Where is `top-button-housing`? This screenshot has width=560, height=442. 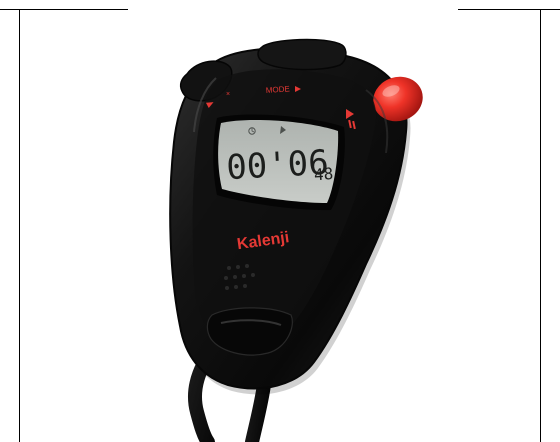
top-button-housing is located at coordinates (302, 54).